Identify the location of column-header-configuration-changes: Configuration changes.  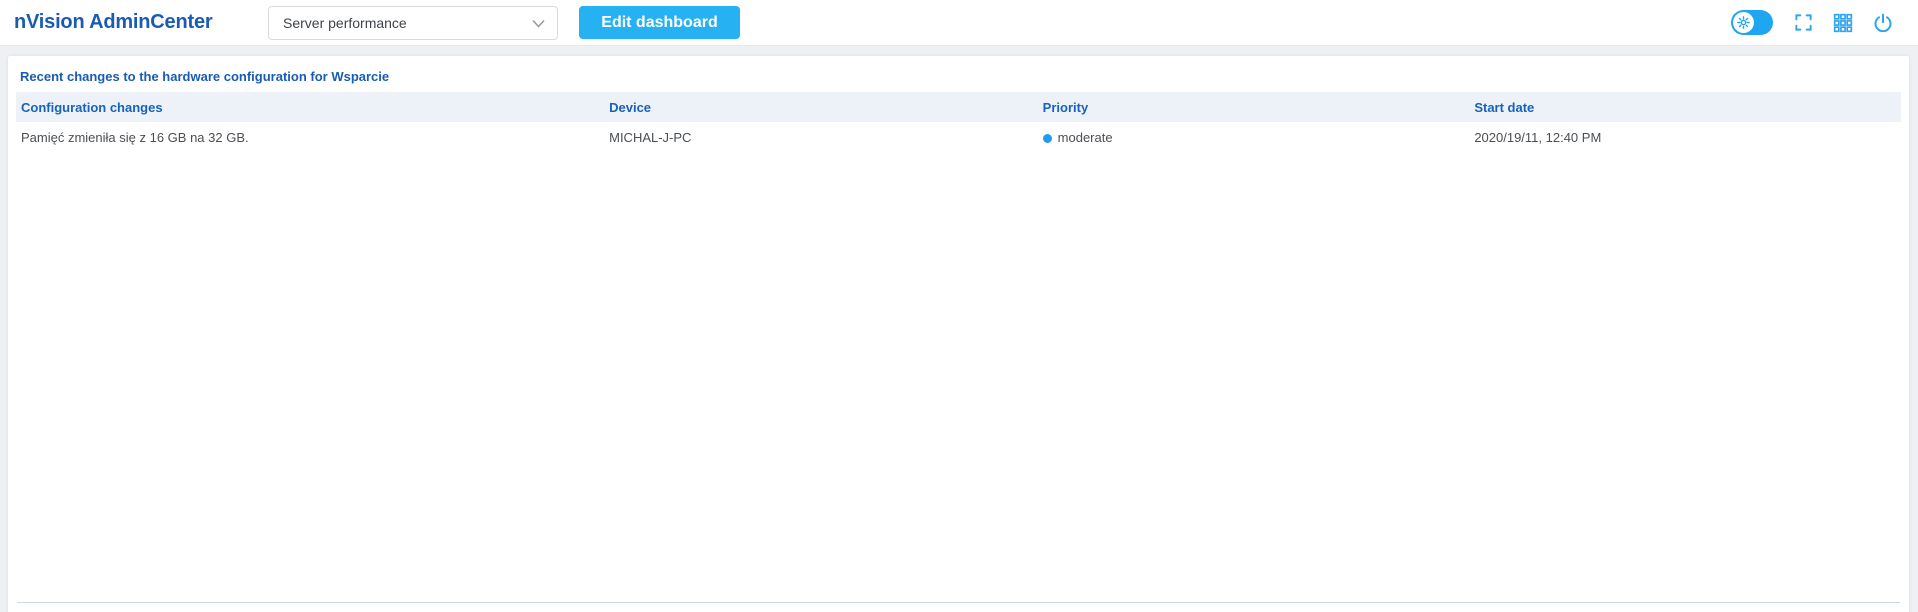
(310, 107).